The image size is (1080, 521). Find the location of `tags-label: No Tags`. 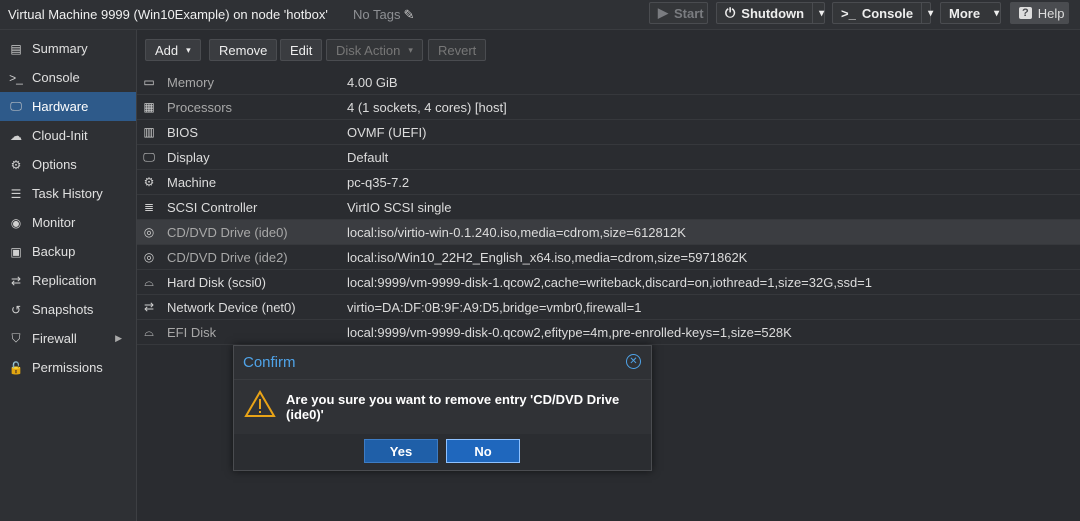

tags-label: No Tags is located at coordinates (377, 14).